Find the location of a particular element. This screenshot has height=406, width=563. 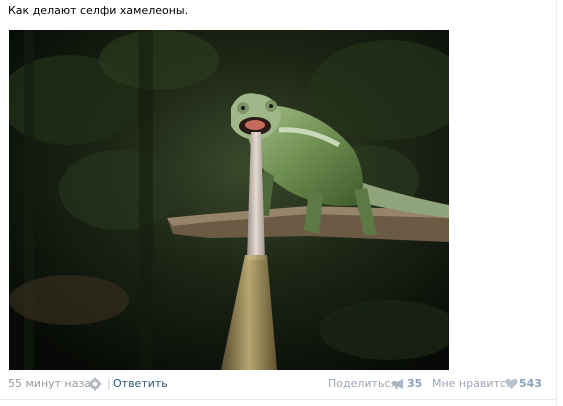

reply-link: Ответить is located at coordinates (140, 384).